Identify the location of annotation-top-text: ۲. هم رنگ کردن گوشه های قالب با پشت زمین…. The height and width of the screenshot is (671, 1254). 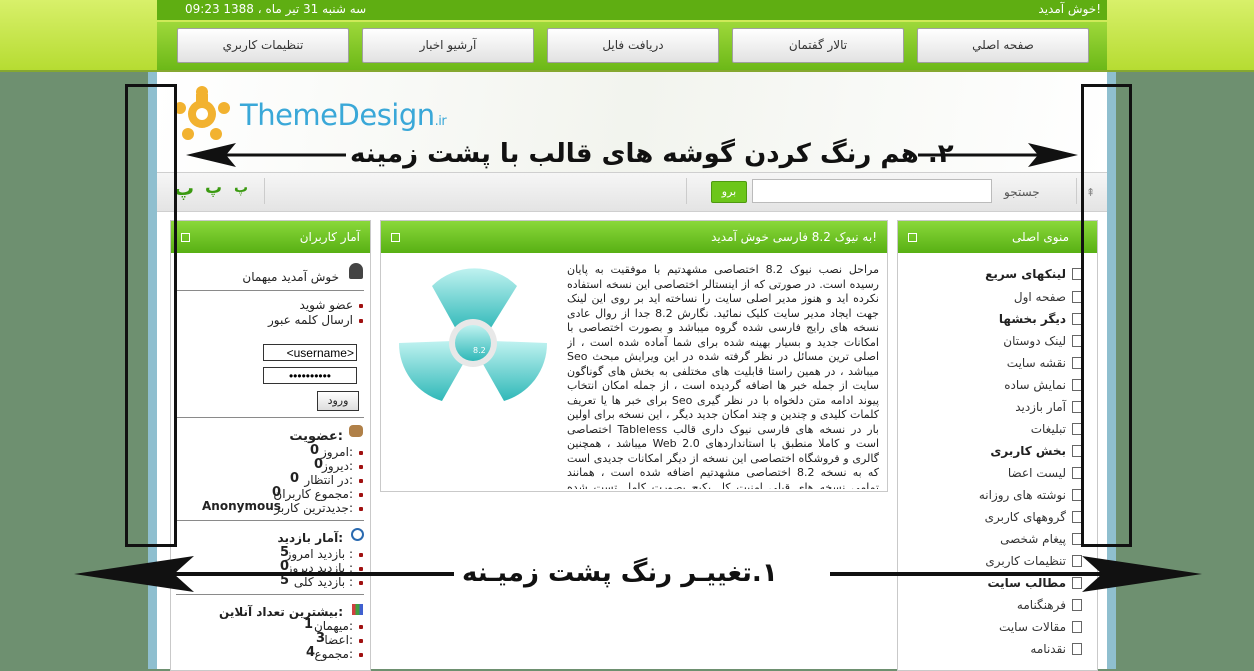
(652, 154).